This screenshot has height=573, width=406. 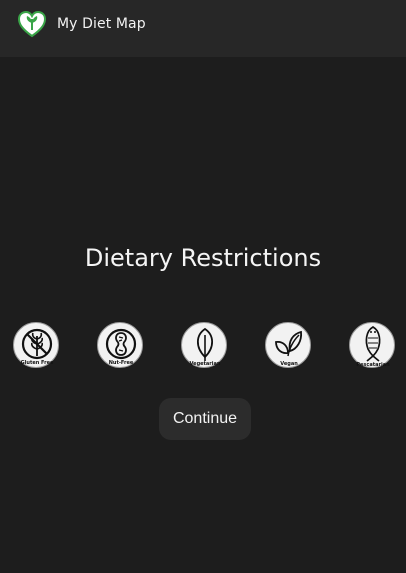 What do you see at coordinates (373, 365) in the screenshot?
I see `option-label: Pescatarian` at bounding box center [373, 365].